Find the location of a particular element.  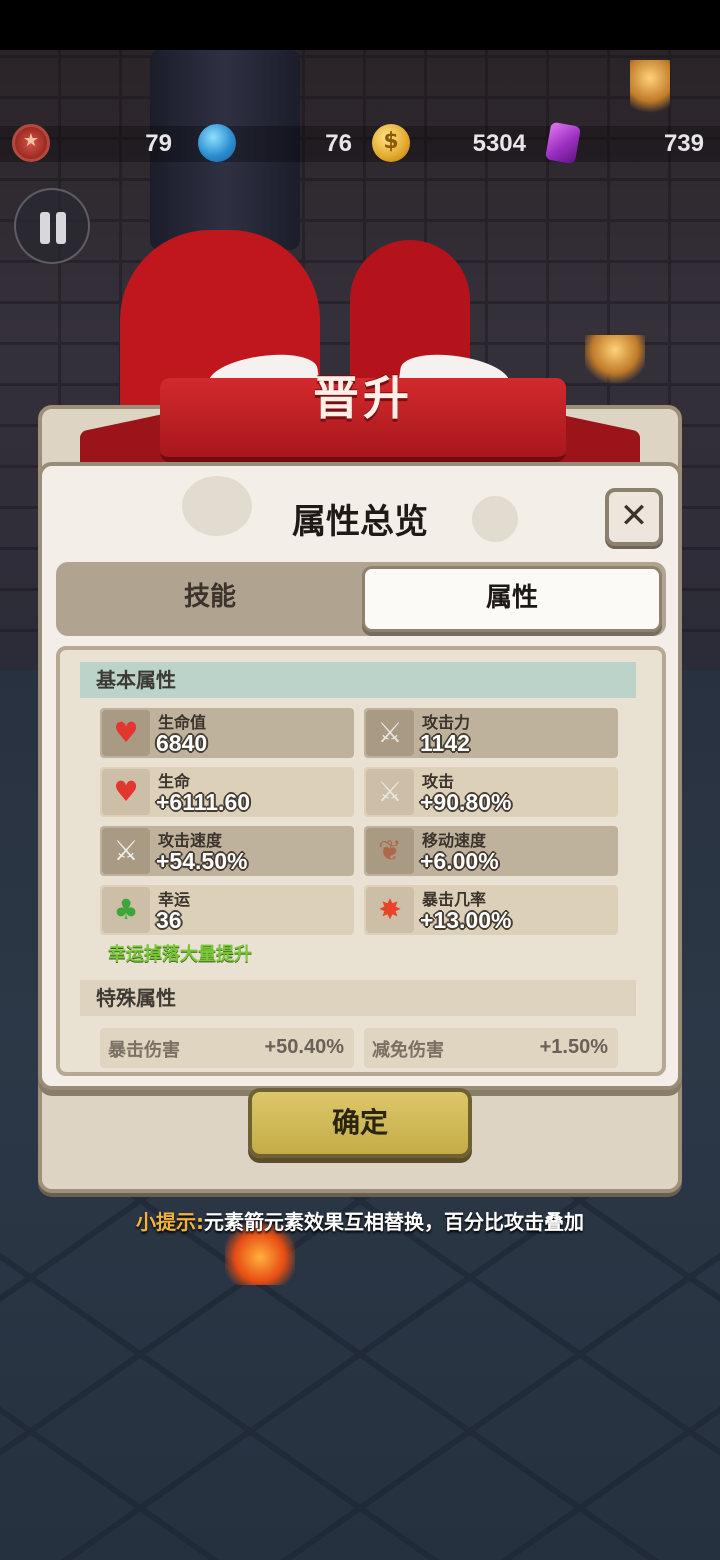

status-bar is located at coordinates (360, 25).